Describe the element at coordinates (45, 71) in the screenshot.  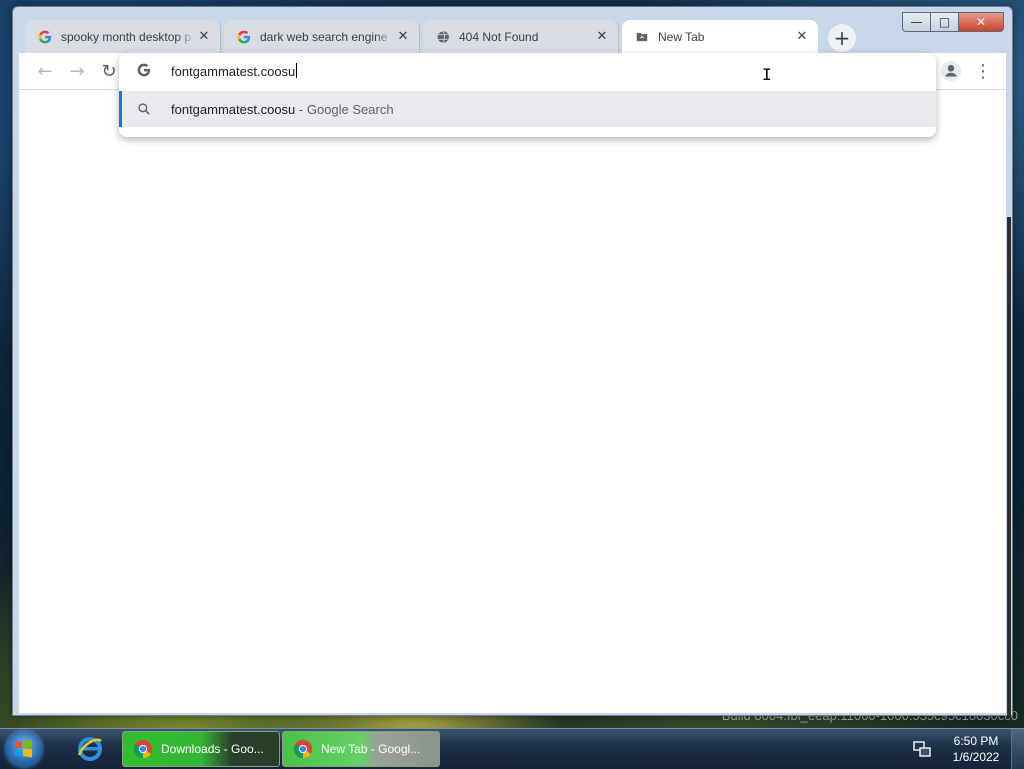
I see `back-button: ←` at that location.